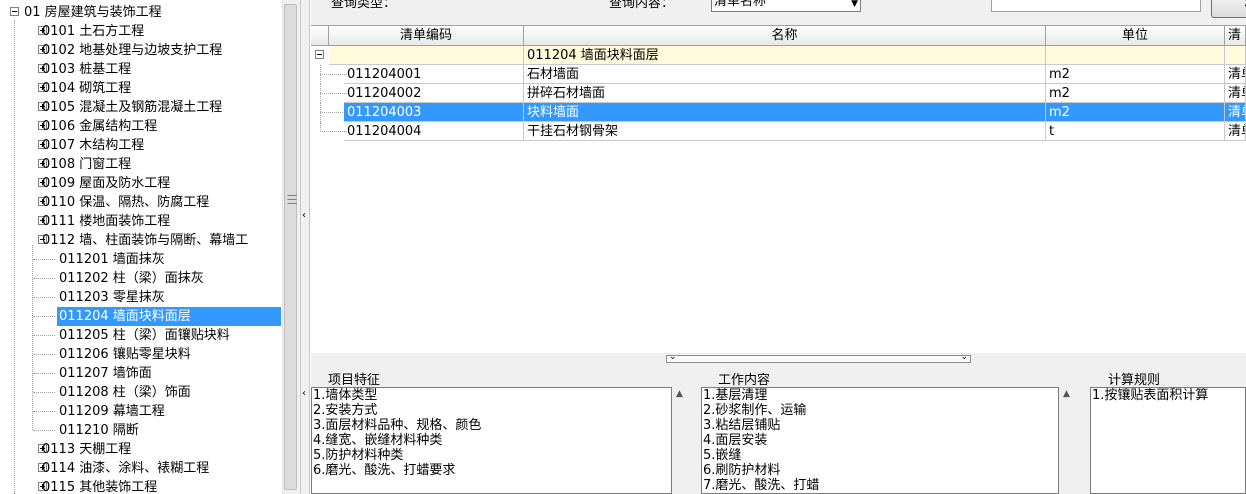  I want to click on table-row: 011204004干挂石材钢骨架t清单, so click(778, 131).